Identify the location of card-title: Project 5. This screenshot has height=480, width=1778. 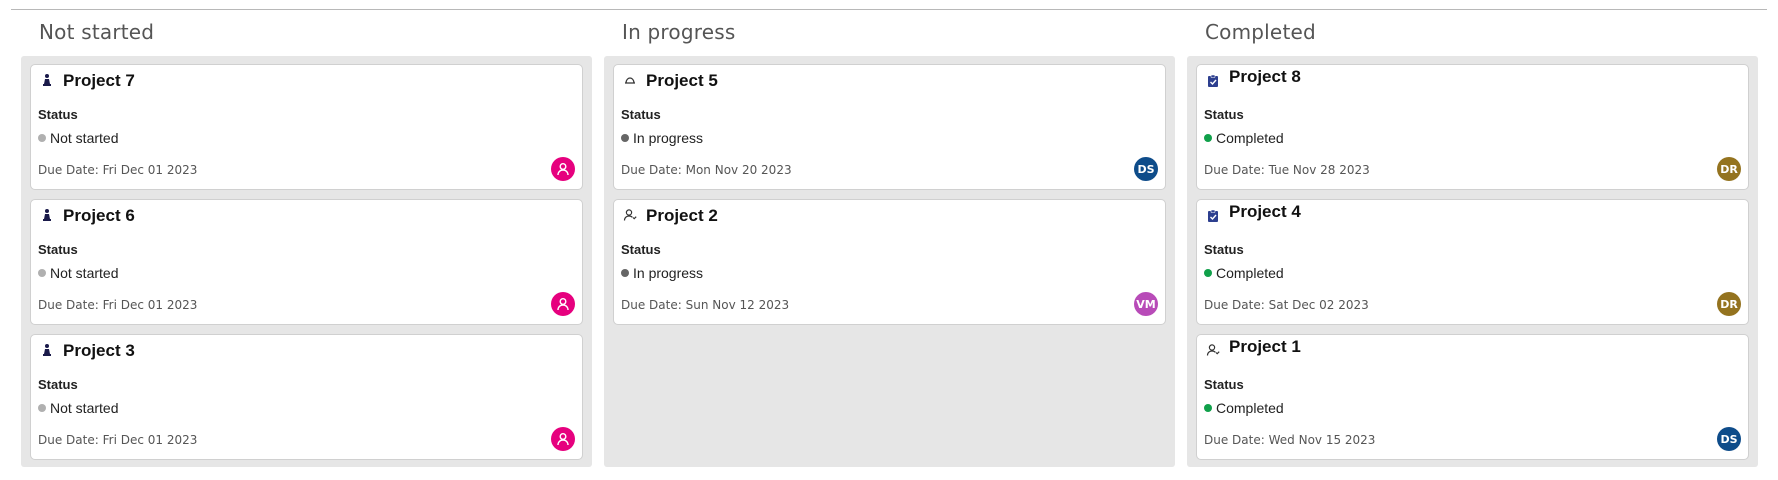
(682, 80).